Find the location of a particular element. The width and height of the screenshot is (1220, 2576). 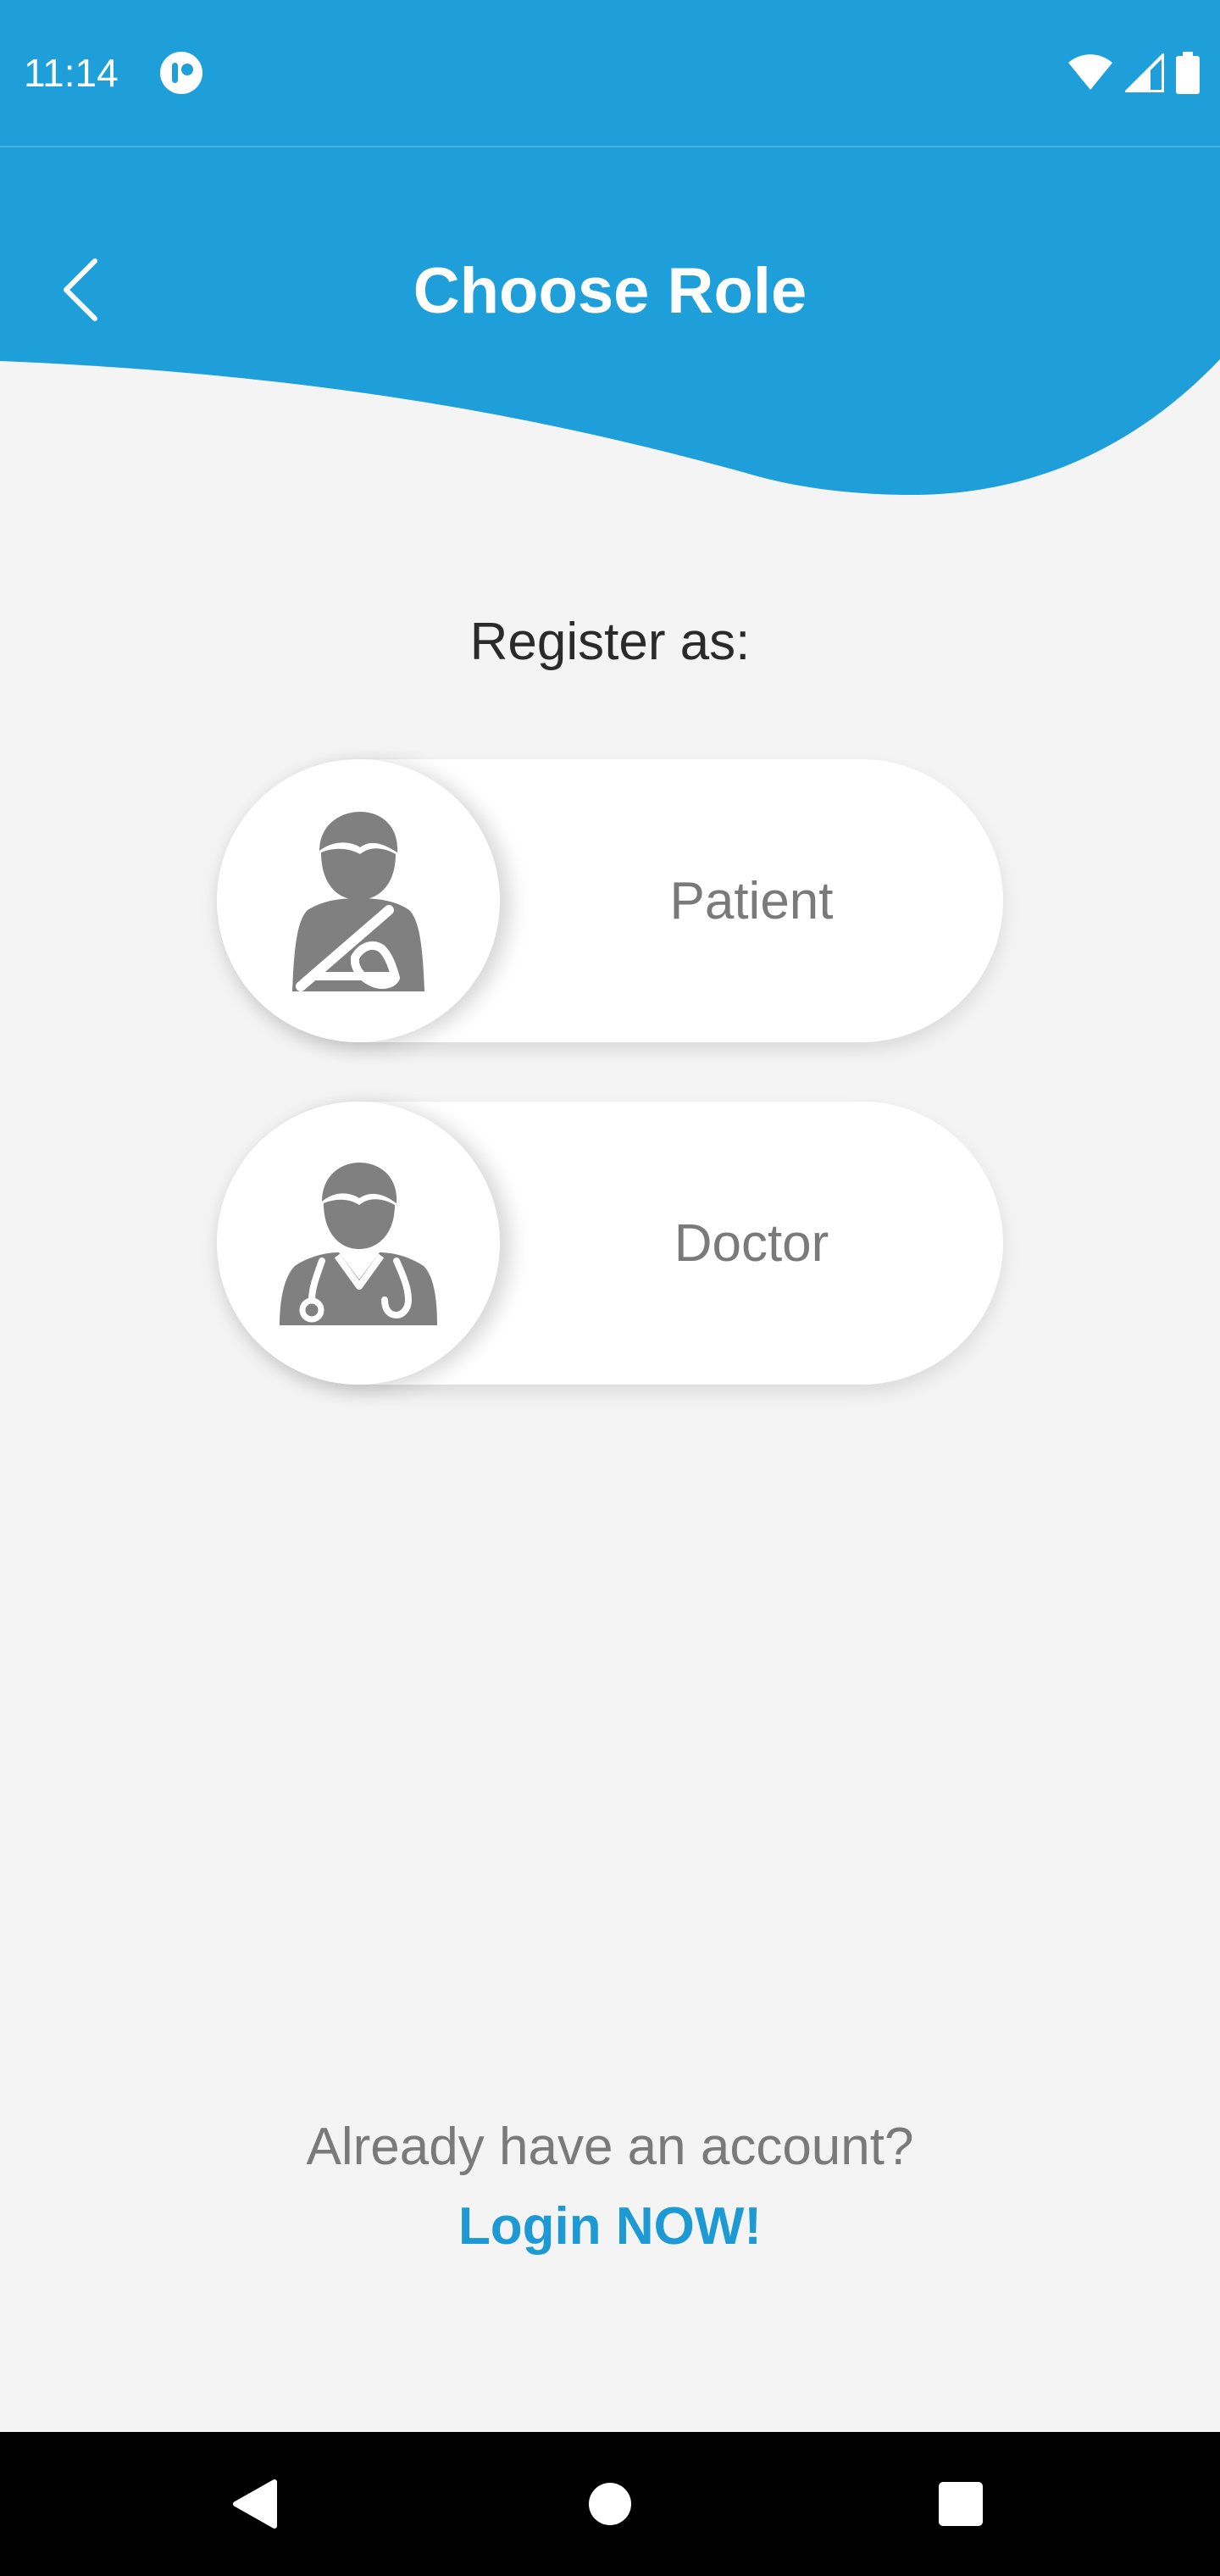

status-bar: 11:14 is located at coordinates (610, 73).